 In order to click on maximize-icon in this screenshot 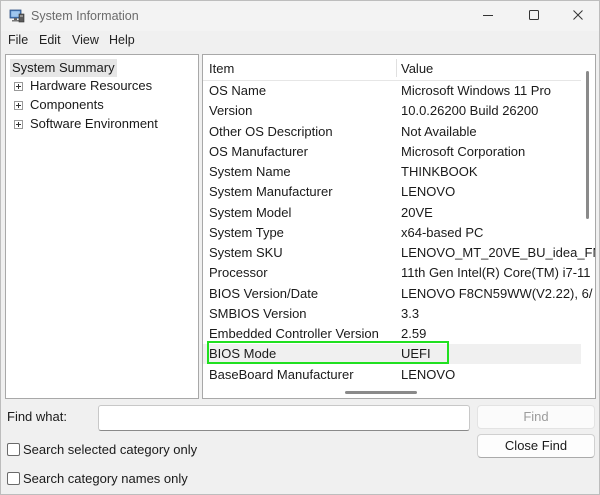, I will do `click(534, 15)`.